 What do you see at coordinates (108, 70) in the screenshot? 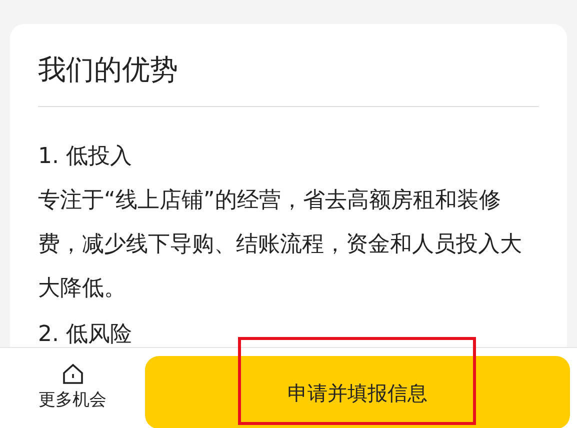
I see `section-title: 我们的优势` at bounding box center [108, 70].